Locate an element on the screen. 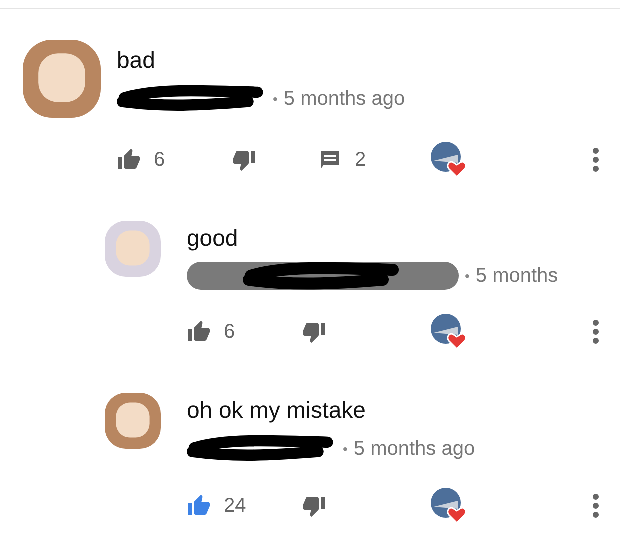 The width and height of the screenshot is (620, 557). comment-text: bad is located at coordinates (136, 60).